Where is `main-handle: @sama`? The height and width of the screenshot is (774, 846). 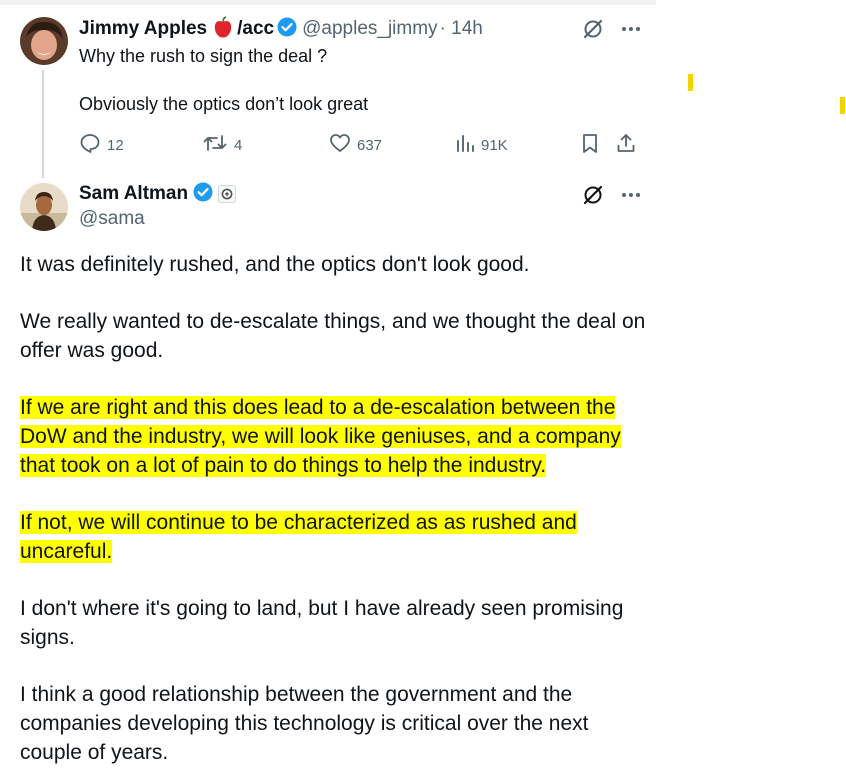 main-handle: @sama is located at coordinates (112, 219).